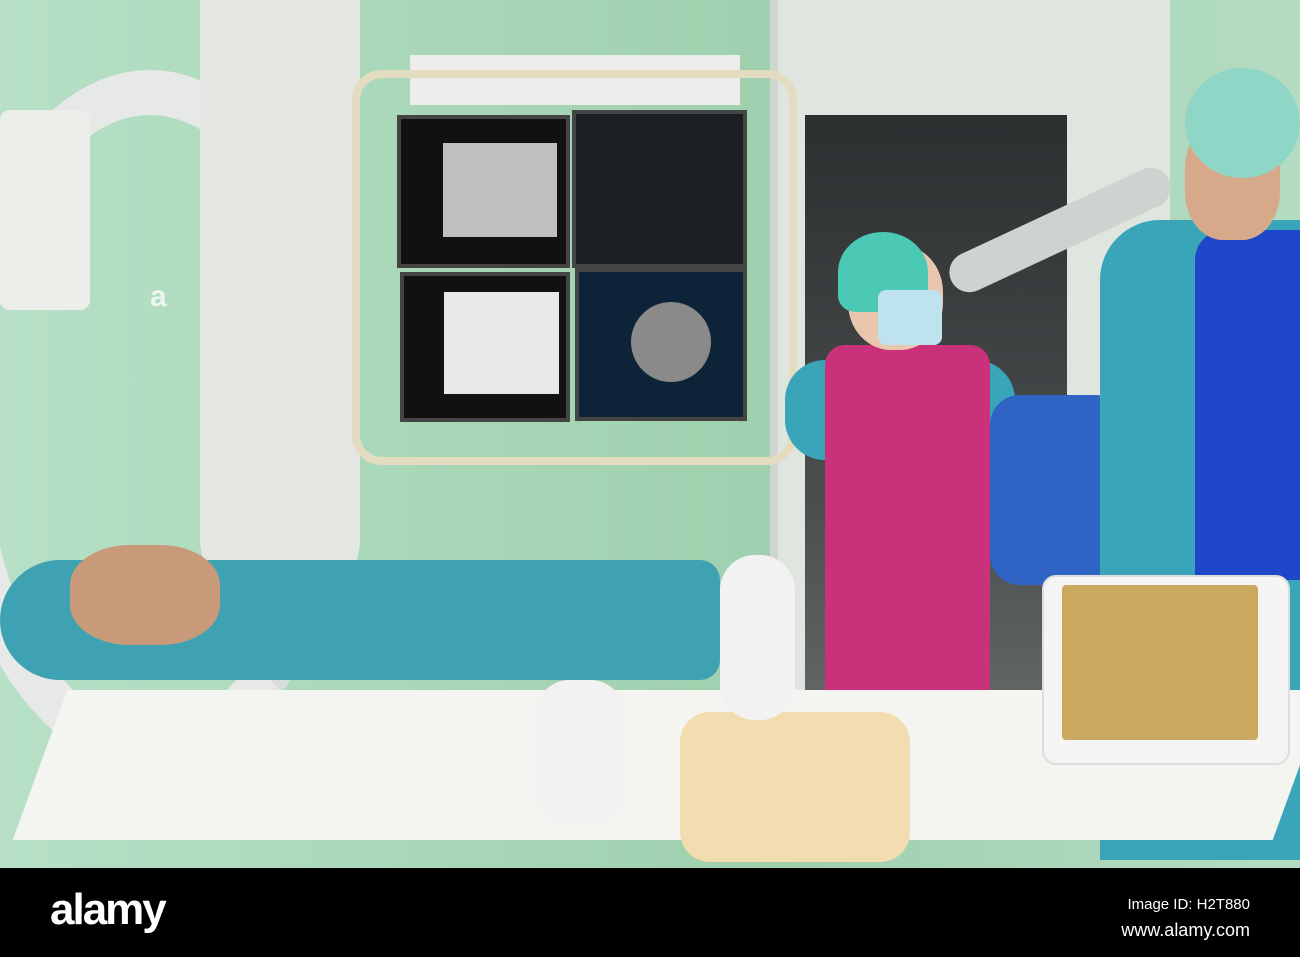 Image resolution: width=1300 pixels, height=957 pixels. What do you see at coordinates (1160, 662) in the screenshot?
I see `control-screen` at bounding box center [1160, 662].